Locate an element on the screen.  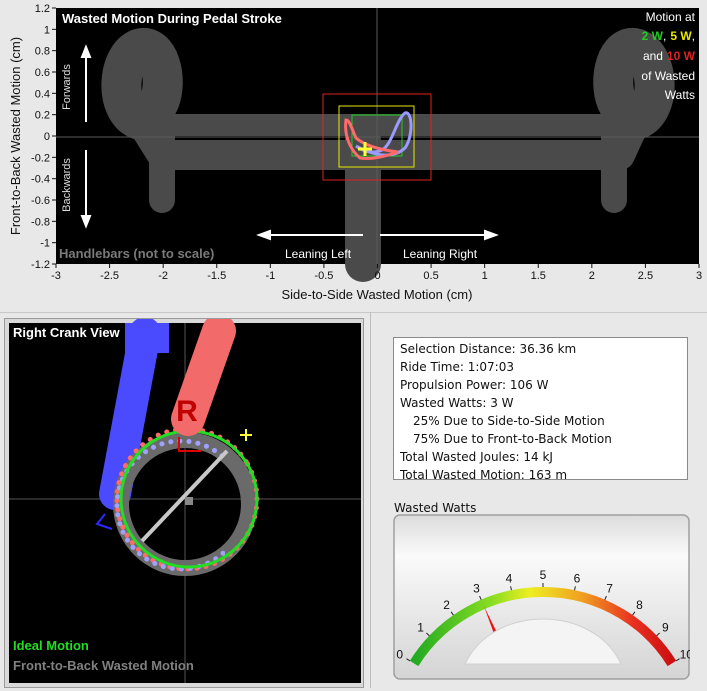
side-to-side-percent: 25% Due to Side-to-Side Motion is located at coordinates (509, 421).